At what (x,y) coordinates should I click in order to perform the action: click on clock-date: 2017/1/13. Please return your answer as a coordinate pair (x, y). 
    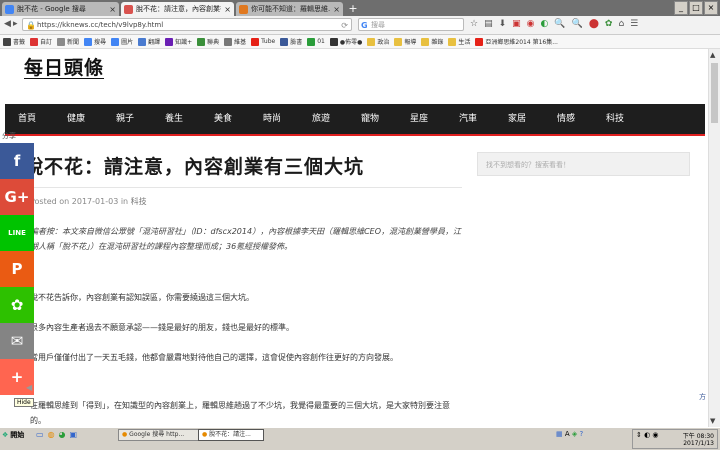
    Looking at the image, I should click on (698, 443).